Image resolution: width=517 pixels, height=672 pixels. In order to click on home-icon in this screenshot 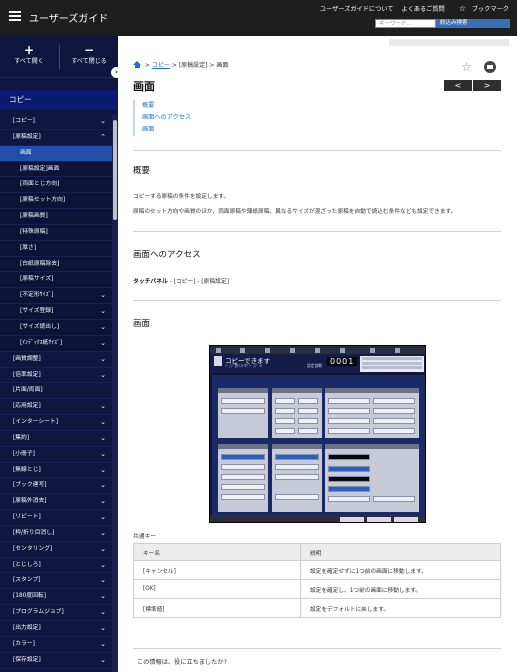, I will do `click(137, 64)`.